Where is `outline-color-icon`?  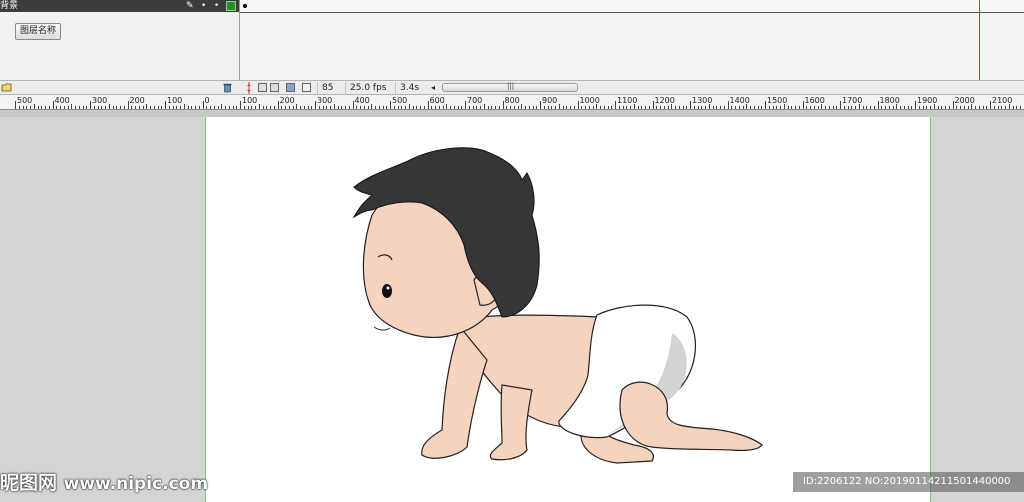
outline-color-icon is located at coordinates (231, 6).